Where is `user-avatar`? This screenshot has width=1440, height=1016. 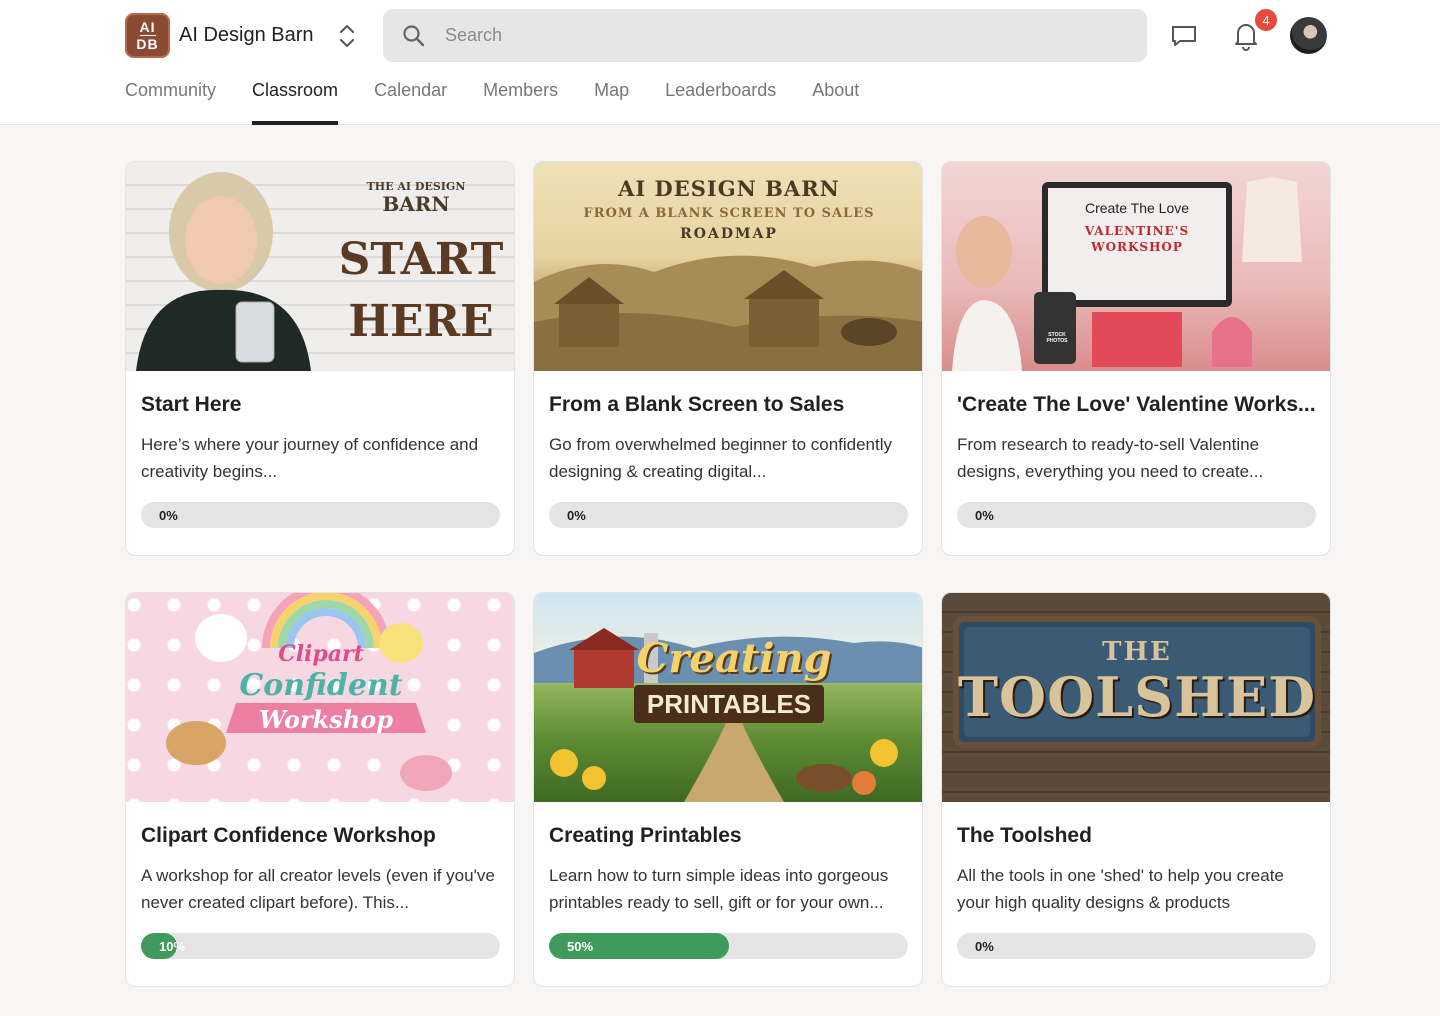
user-avatar is located at coordinates (1308, 35).